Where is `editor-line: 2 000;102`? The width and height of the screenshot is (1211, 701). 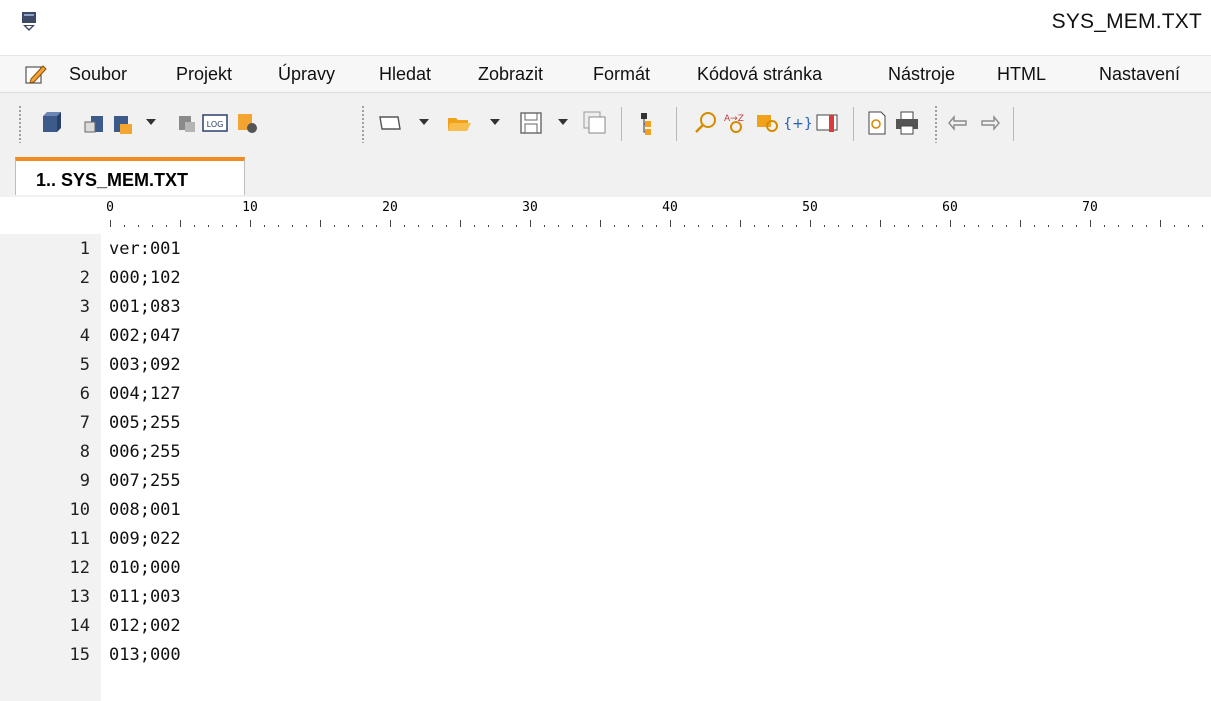
editor-line: 2 000;102 is located at coordinates (605, 277).